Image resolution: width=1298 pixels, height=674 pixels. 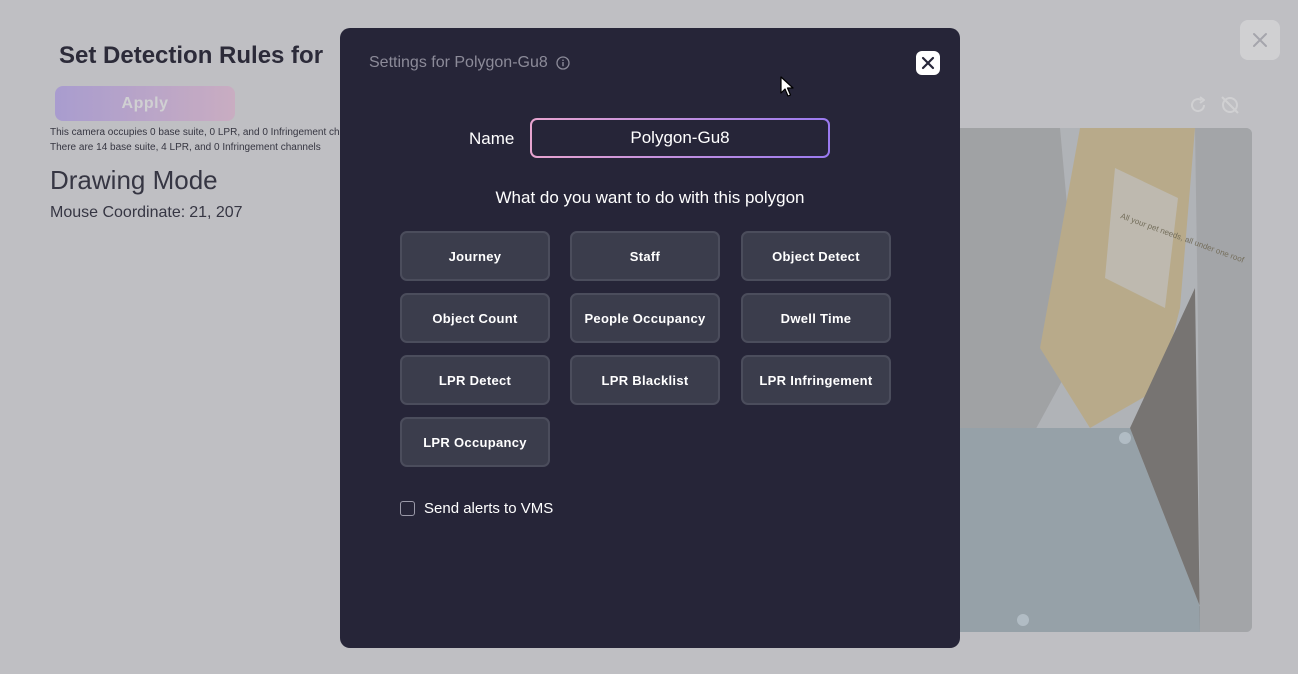 What do you see at coordinates (816, 380) in the screenshot?
I see `rule-lpr-infringement-button: LPR Infringement` at bounding box center [816, 380].